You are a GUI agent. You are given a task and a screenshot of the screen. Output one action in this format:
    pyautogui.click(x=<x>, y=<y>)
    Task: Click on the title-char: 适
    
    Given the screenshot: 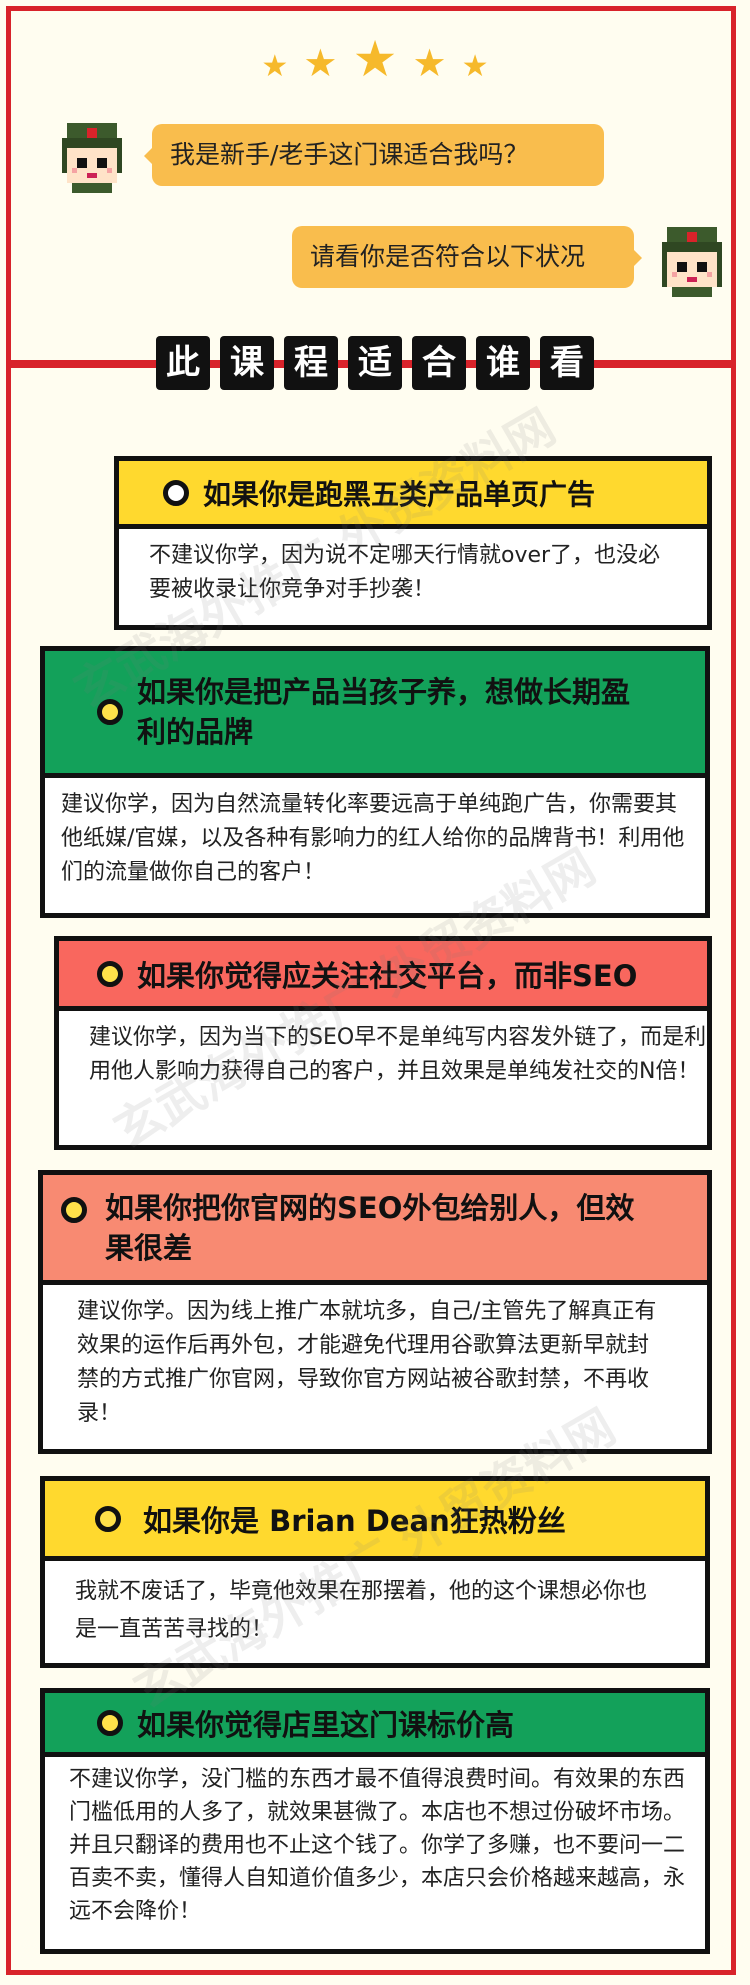 What is the action you would take?
    pyautogui.click(x=375, y=363)
    